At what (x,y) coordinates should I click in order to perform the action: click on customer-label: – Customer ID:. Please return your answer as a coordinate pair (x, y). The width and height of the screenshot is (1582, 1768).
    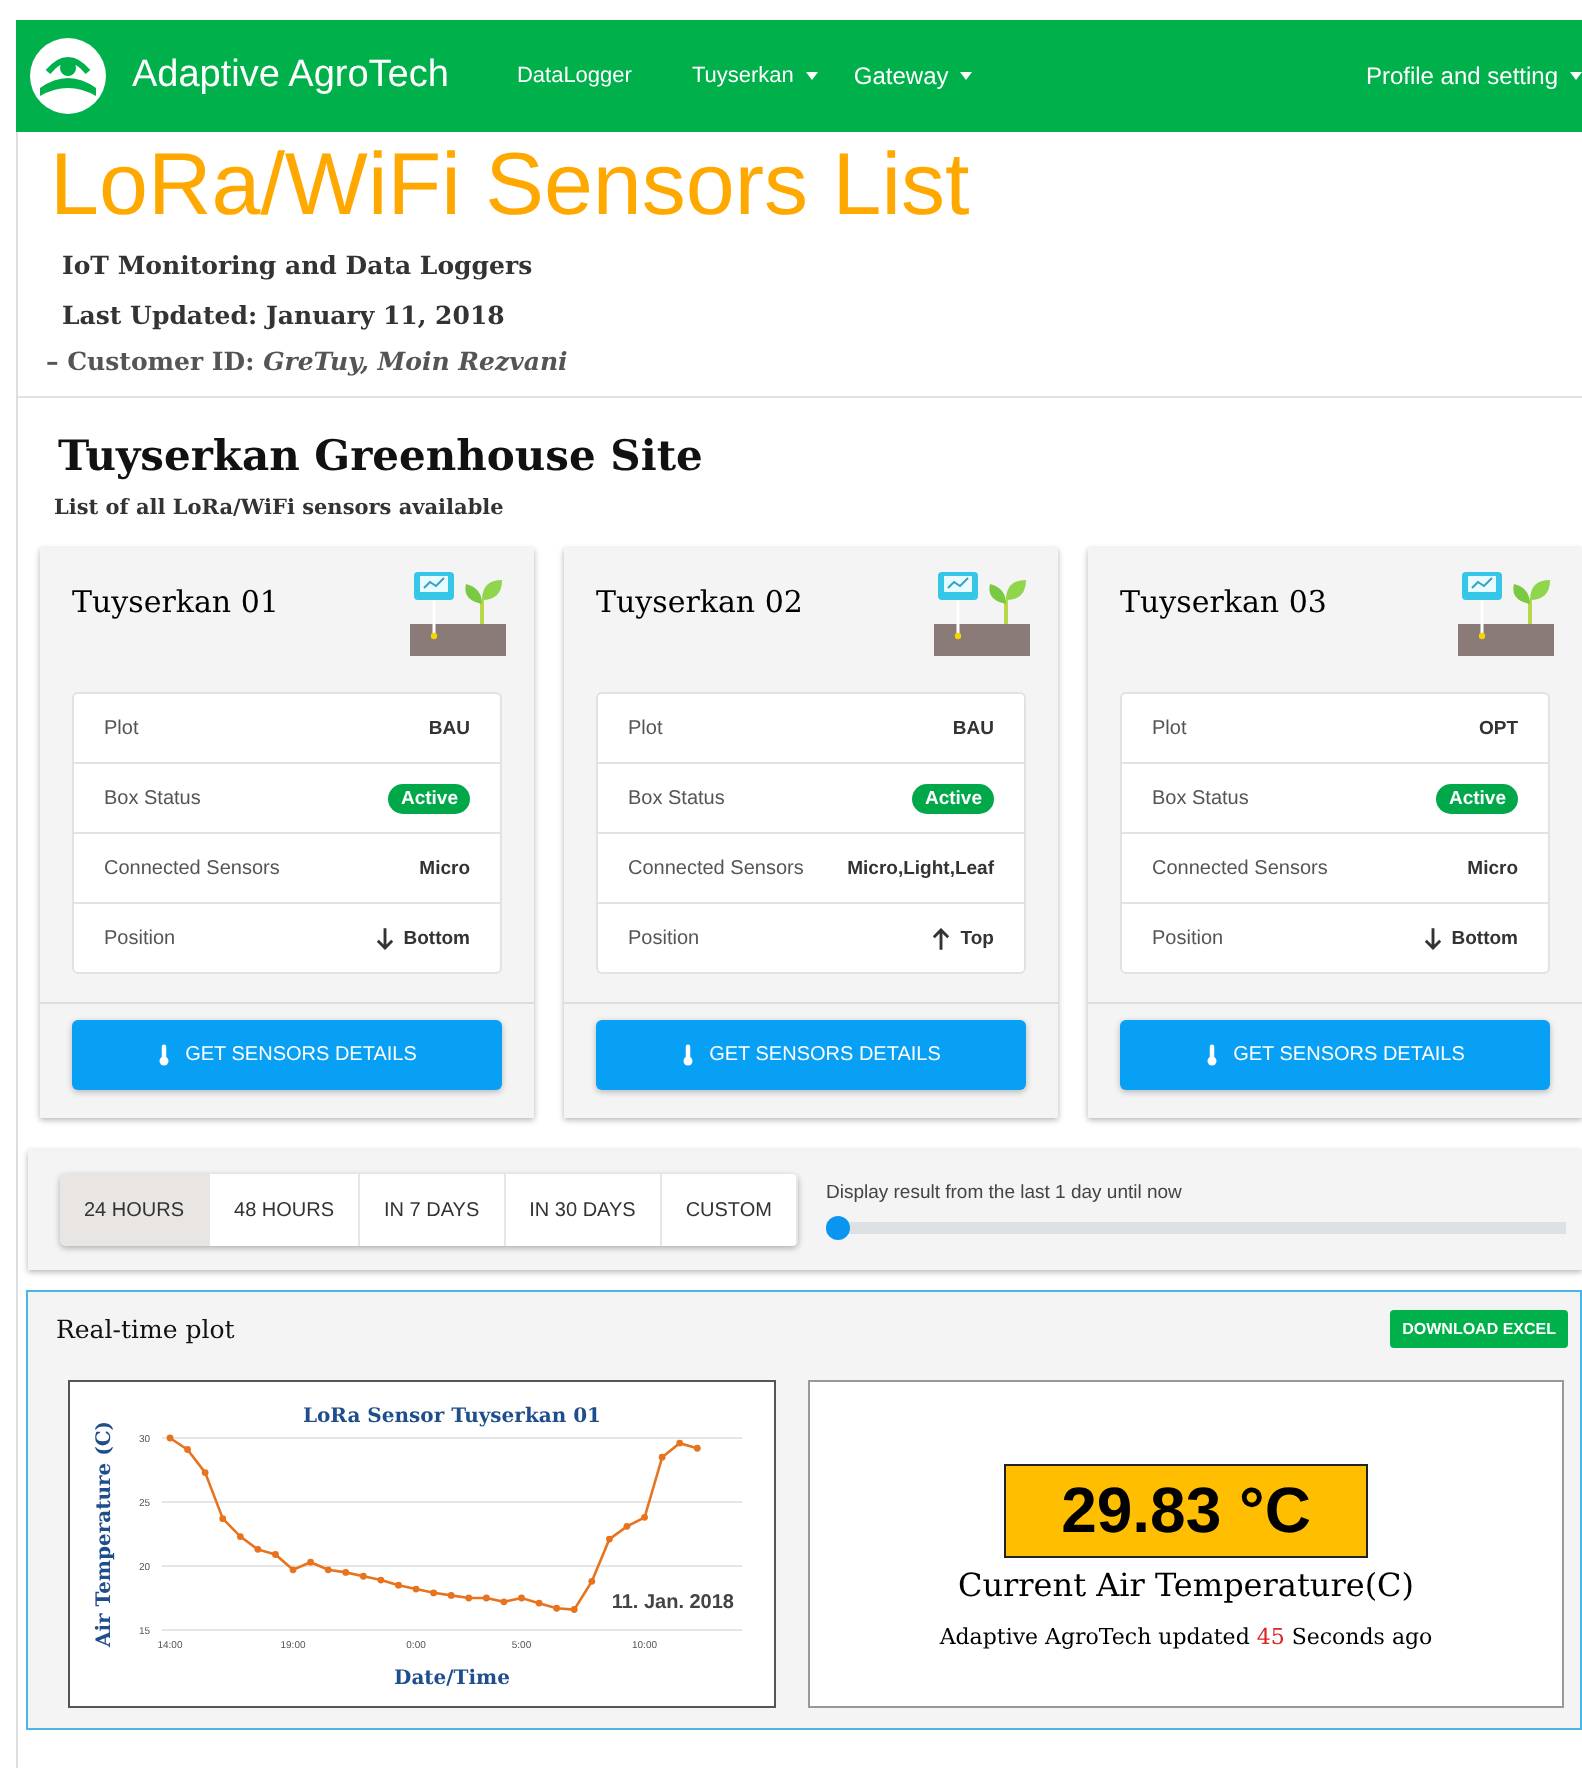
    Looking at the image, I should click on (150, 361).